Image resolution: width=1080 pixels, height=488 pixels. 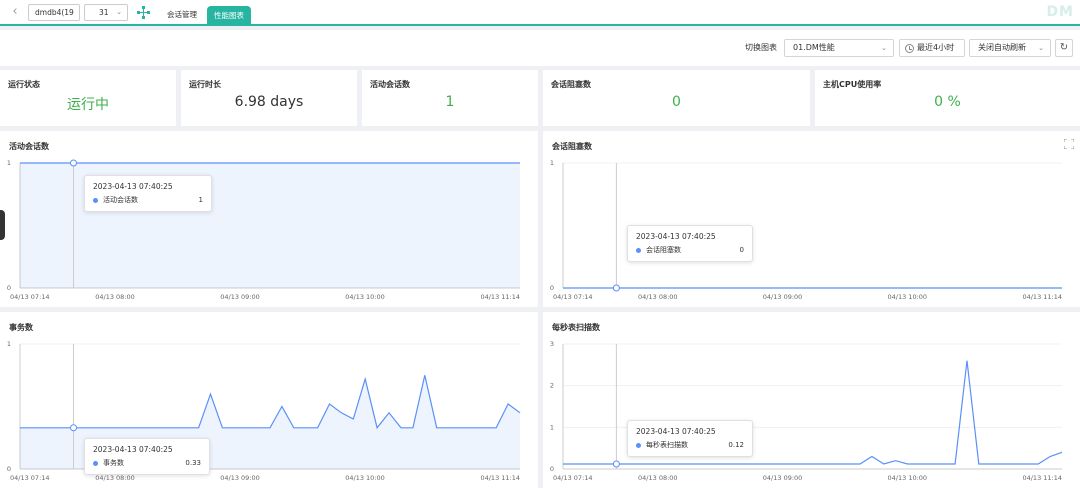 What do you see at coordinates (143, 12) in the screenshot?
I see `tree-structure-icon` at bounding box center [143, 12].